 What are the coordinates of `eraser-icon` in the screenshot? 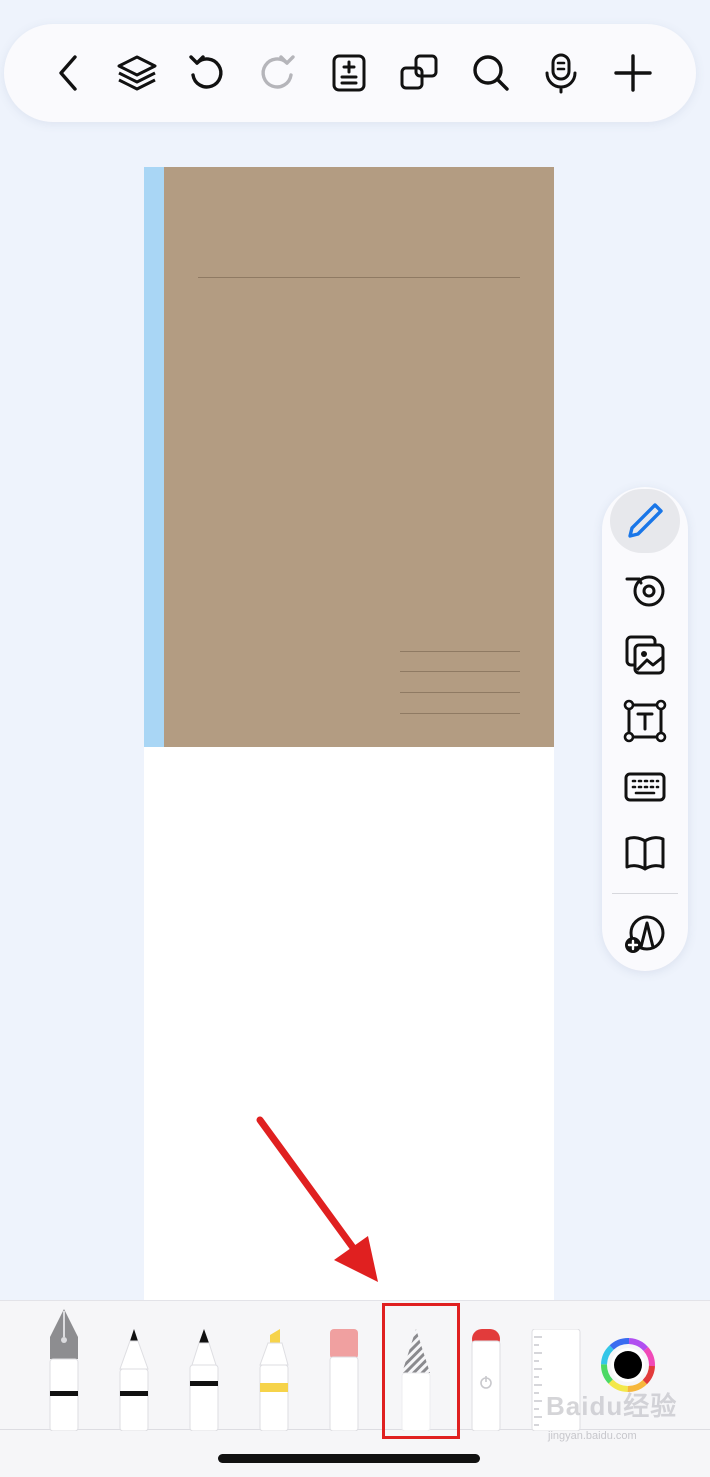 It's located at (344, 1380).